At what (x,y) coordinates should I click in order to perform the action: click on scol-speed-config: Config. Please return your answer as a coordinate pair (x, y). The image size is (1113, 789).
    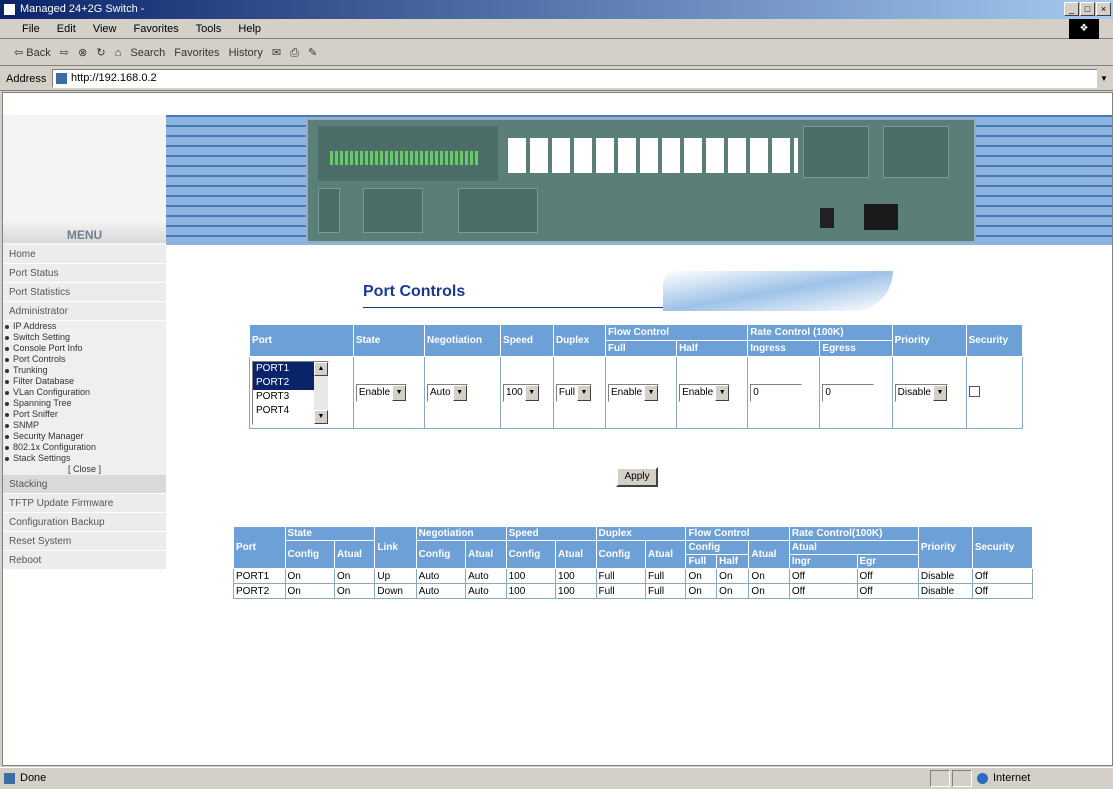
    Looking at the image, I should click on (531, 554).